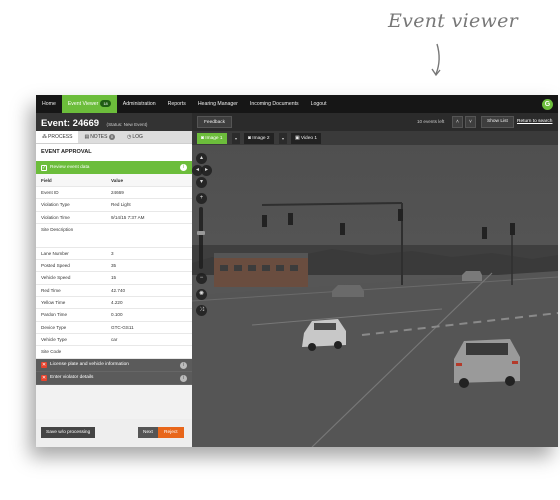 The height and width of the screenshot is (500, 560). I want to click on tab-image-1-label: Image 1, so click(214, 138).